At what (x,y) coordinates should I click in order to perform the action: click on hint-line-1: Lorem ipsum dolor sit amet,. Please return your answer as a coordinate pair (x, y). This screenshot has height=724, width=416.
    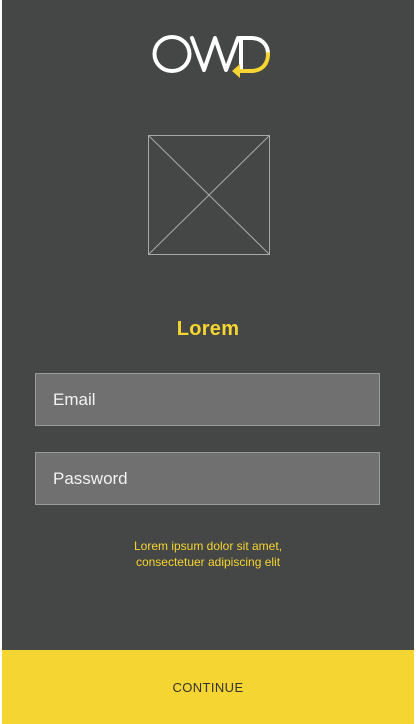
    Looking at the image, I should click on (208, 546).